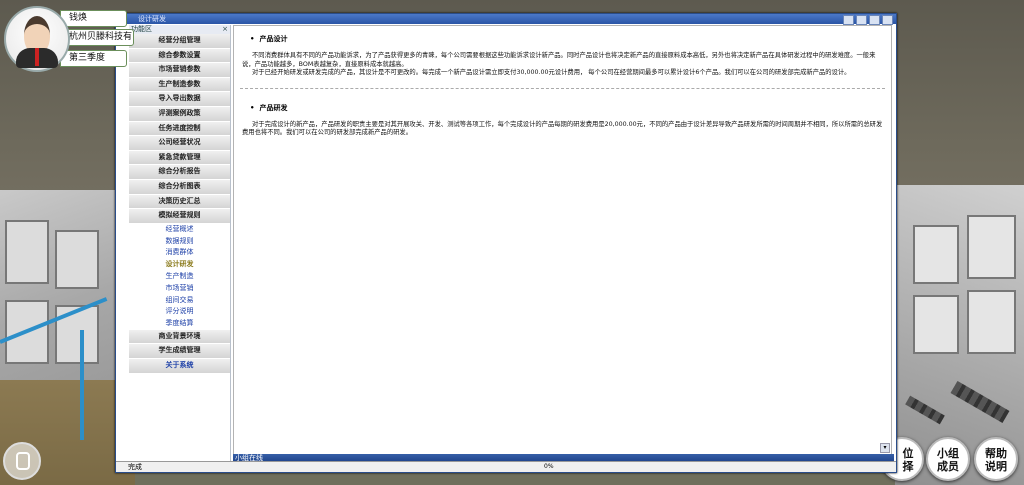  I want to click on title-bar: 设计研发, so click(506, 19).